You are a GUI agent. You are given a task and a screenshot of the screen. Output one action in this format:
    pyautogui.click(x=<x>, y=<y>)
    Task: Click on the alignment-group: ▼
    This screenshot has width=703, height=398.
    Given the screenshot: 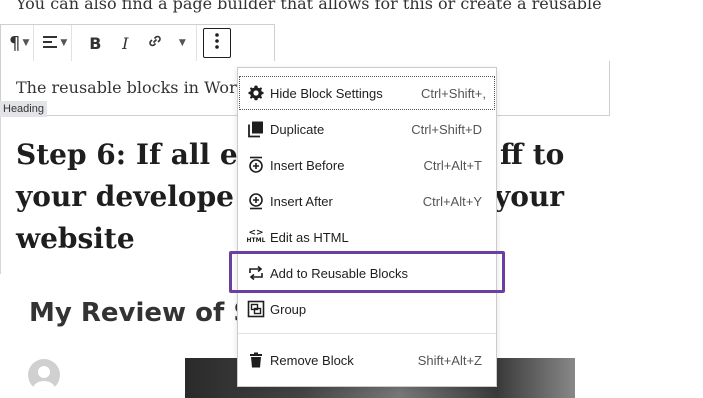 What is the action you would take?
    pyautogui.click(x=53, y=43)
    